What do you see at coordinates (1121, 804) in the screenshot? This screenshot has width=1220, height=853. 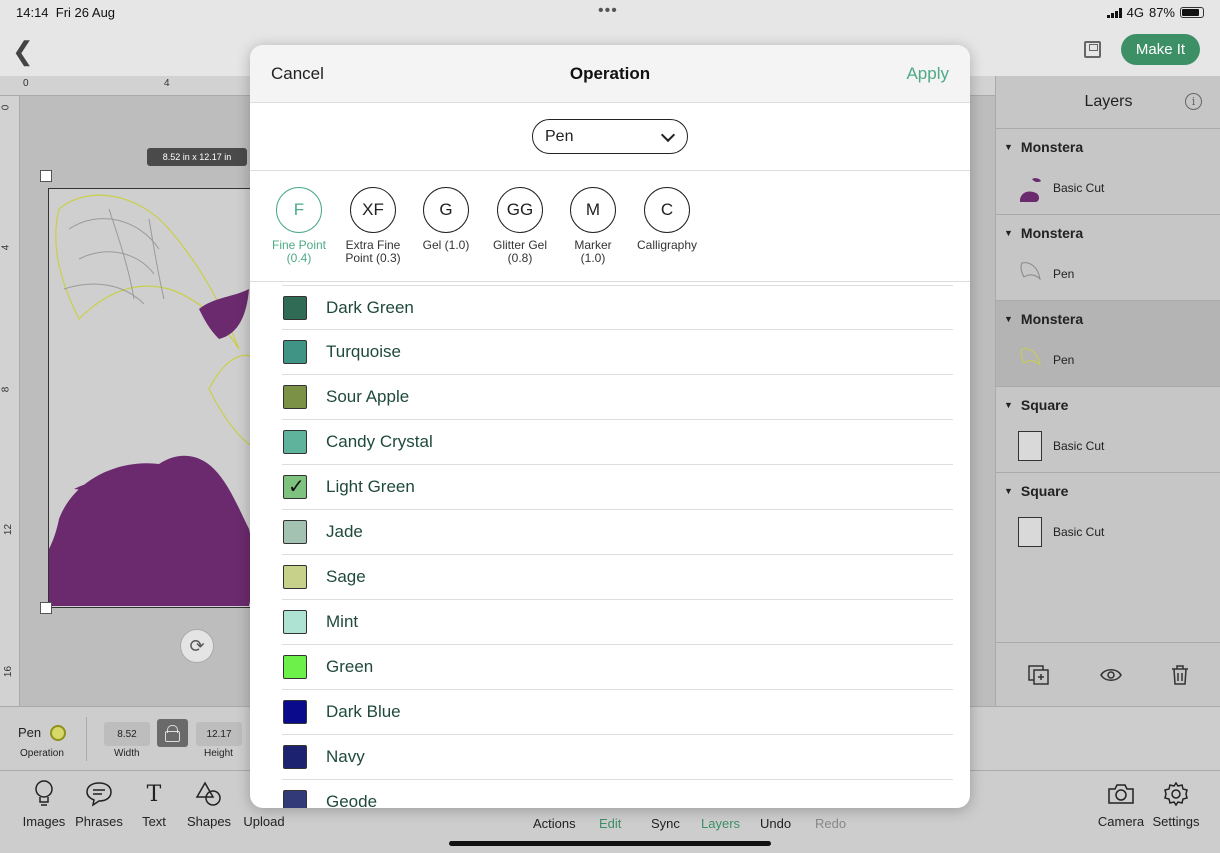 I see `camera-tool: Camera` at bounding box center [1121, 804].